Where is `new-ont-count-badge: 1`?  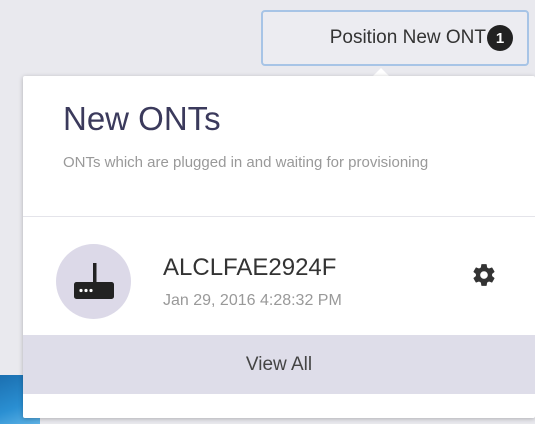
new-ont-count-badge: 1 is located at coordinates (500, 38).